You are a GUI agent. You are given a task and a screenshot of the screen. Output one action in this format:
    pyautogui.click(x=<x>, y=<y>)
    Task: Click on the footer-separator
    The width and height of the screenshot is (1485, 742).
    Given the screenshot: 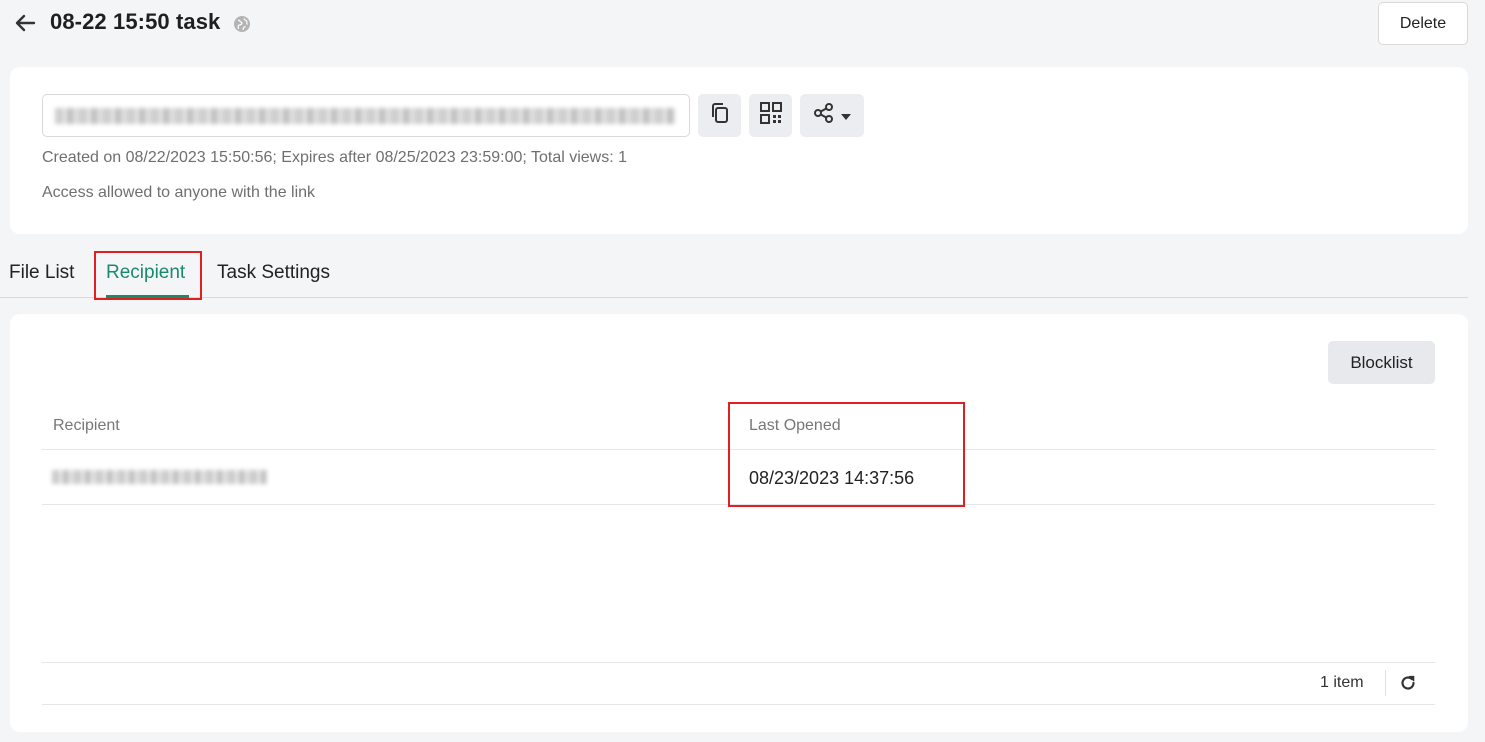 What is the action you would take?
    pyautogui.click(x=1385, y=683)
    